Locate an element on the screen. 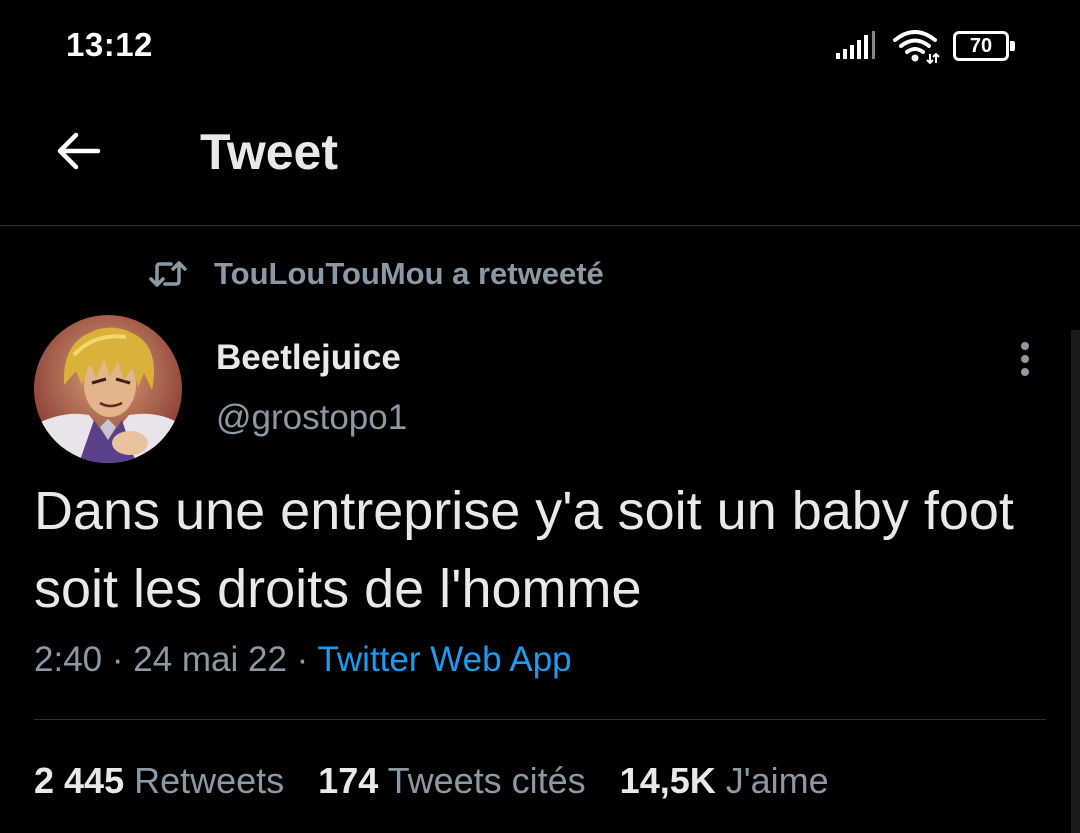 This screenshot has height=833, width=1080. battery-level: 70 is located at coordinates (981, 46).